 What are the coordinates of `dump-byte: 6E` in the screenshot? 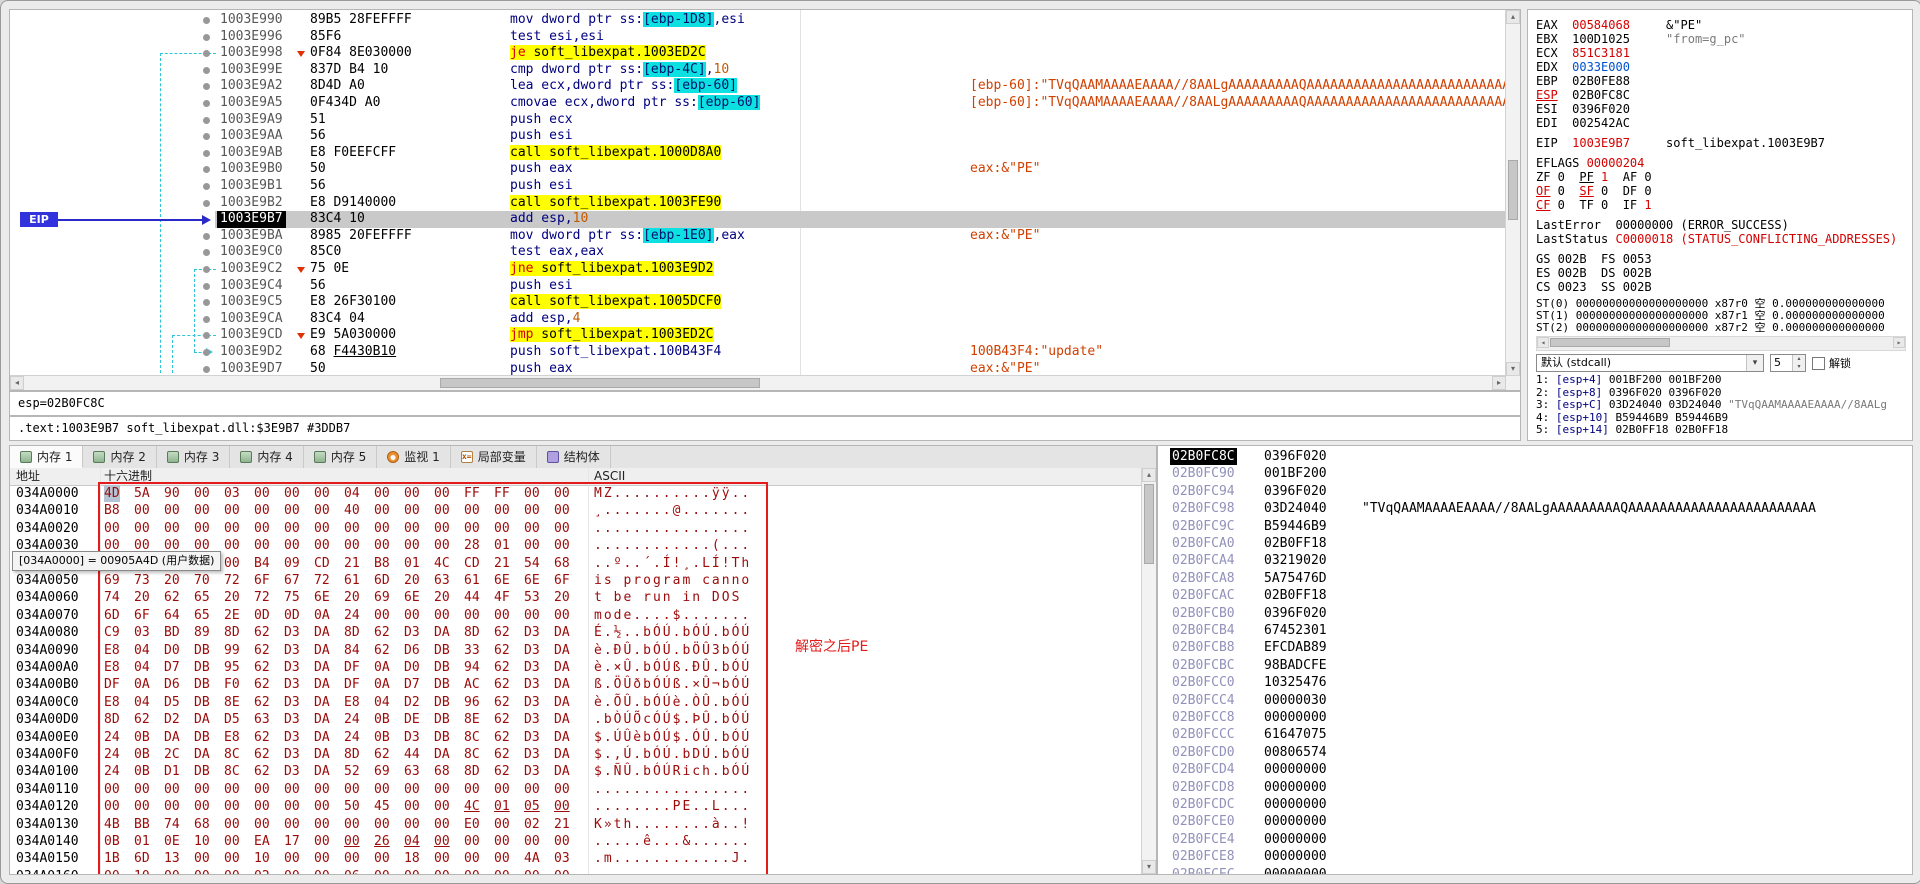 It's located at (502, 580).